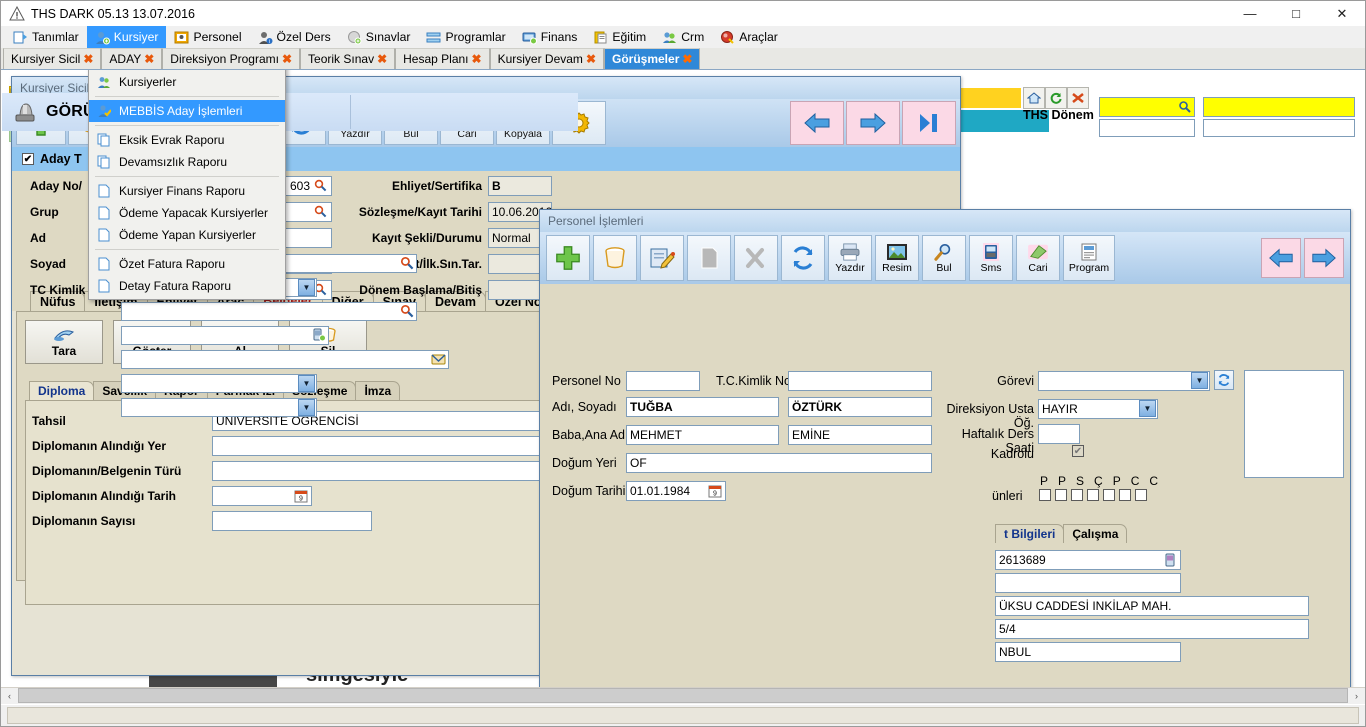  What do you see at coordinates (619, 37) in the screenshot?
I see `menu-item-egitim: Eğitim` at bounding box center [619, 37].